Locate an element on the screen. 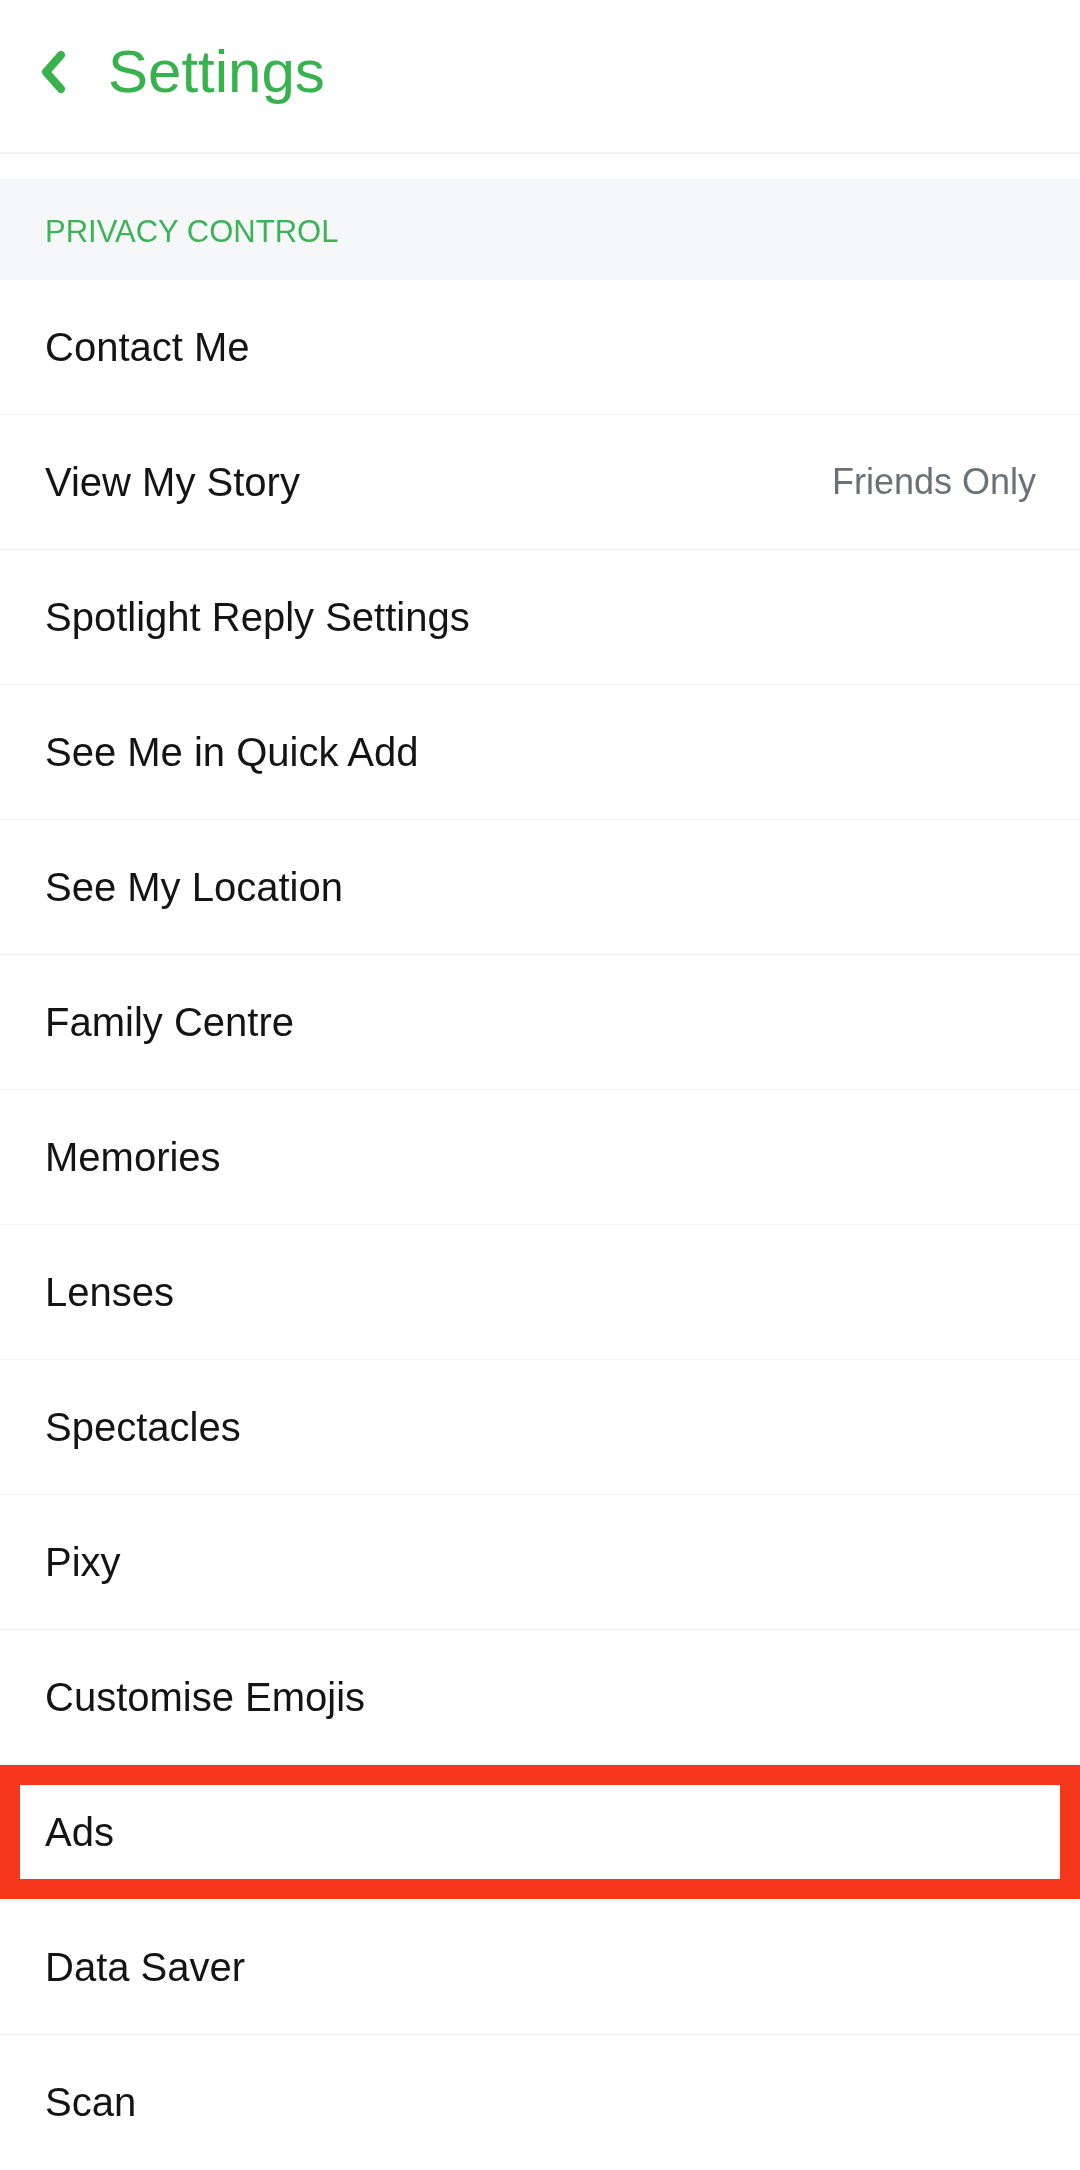 The width and height of the screenshot is (1080, 2170). settings-row: Memories is located at coordinates (540, 1157).